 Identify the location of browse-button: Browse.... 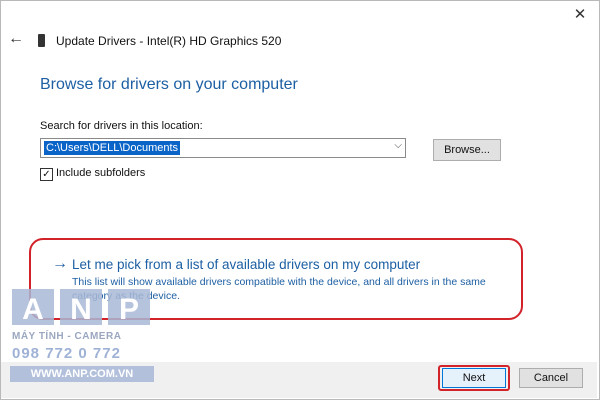
(467, 150).